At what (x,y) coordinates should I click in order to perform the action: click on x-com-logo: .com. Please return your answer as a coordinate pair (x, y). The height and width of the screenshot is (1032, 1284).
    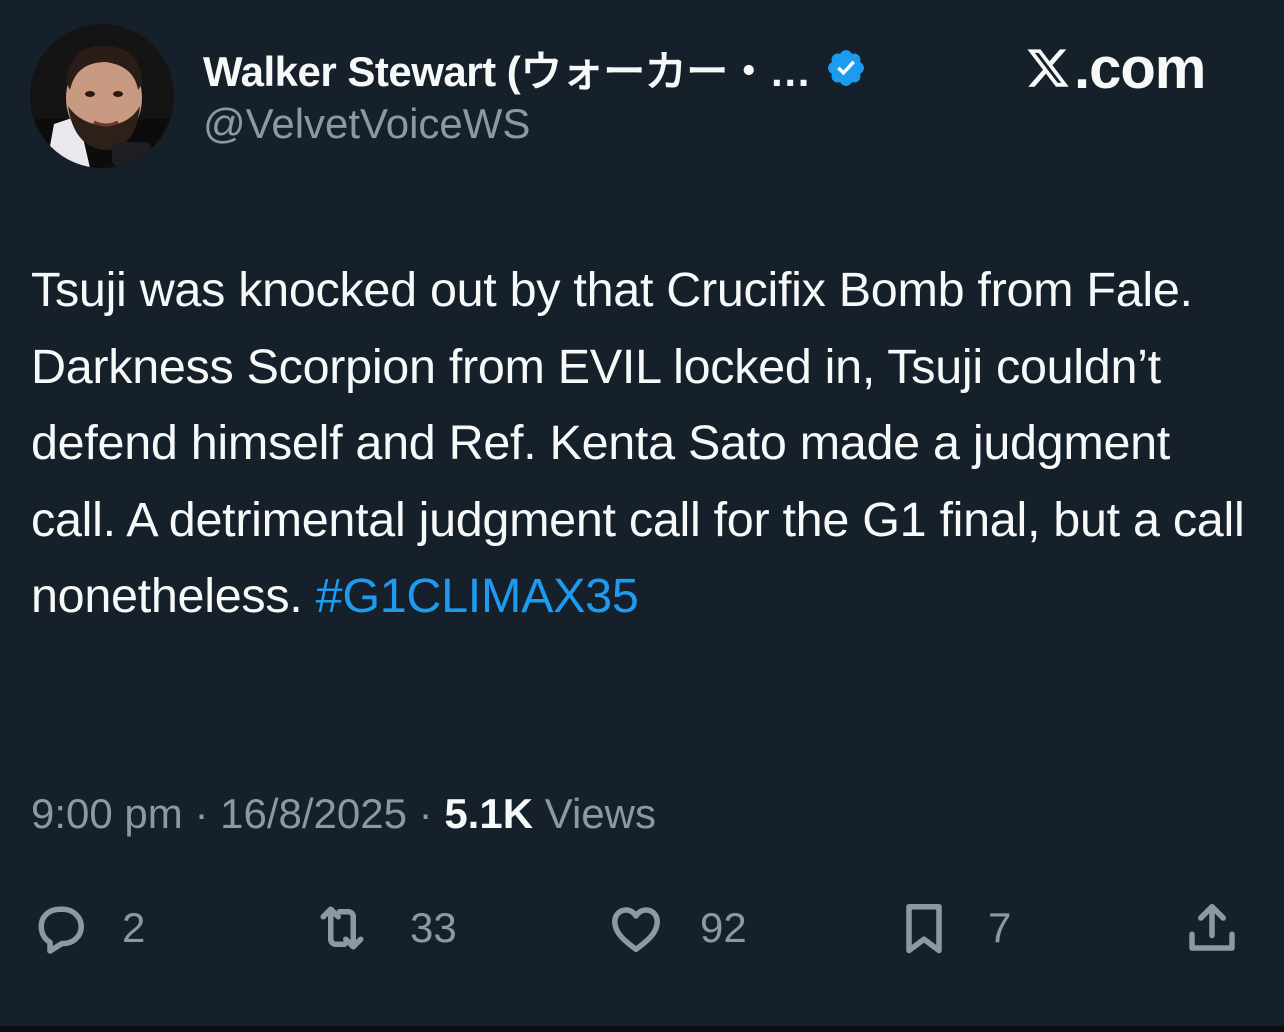
    Looking at the image, I should click on (1115, 68).